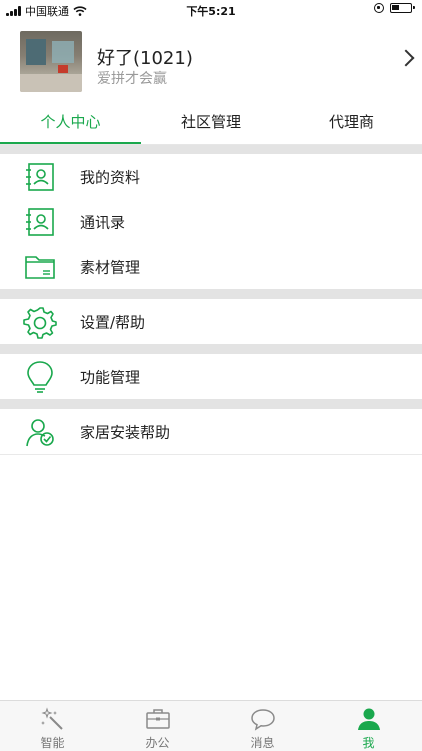 The width and height of the screenshot is (422, 751). What do you see at coordinates (40, 322) in the screenshot?
I see `gear-icon` at bounding box center [40, 322].